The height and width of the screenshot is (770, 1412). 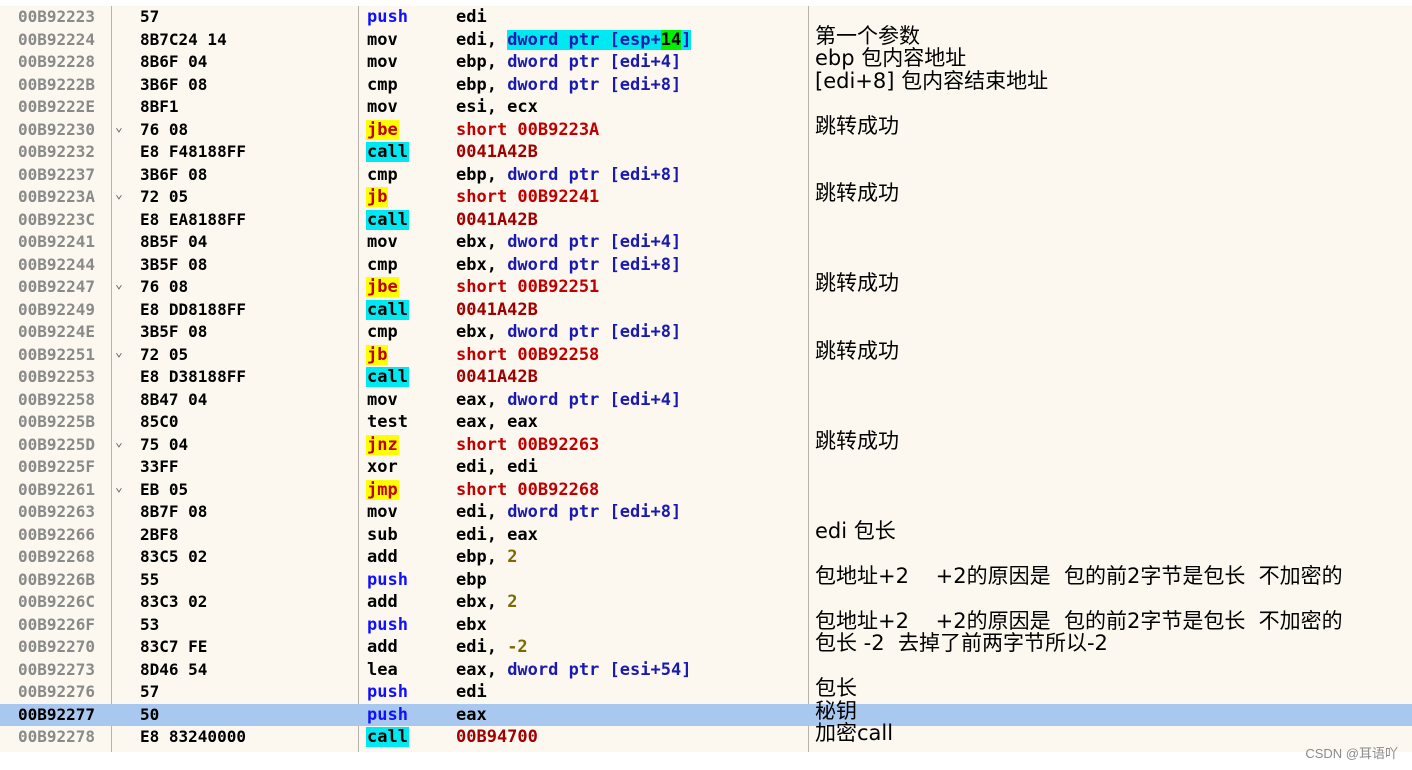 I want to click on operands: short 00B92263, so click(x=527, y=445).